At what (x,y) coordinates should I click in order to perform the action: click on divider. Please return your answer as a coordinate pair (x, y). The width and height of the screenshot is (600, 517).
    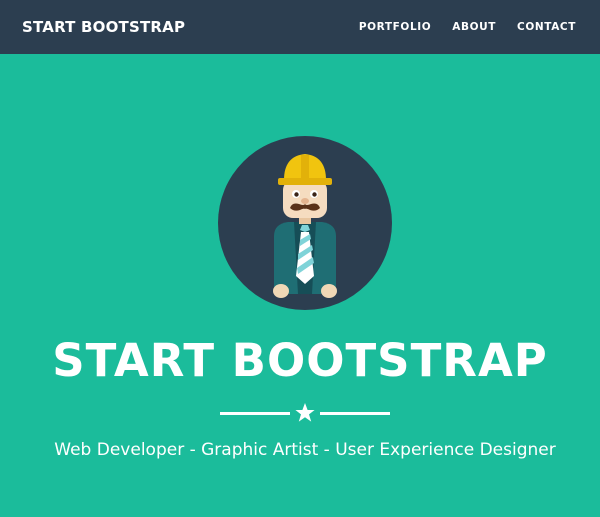
    Looking at the image, I should click on (305, 413).